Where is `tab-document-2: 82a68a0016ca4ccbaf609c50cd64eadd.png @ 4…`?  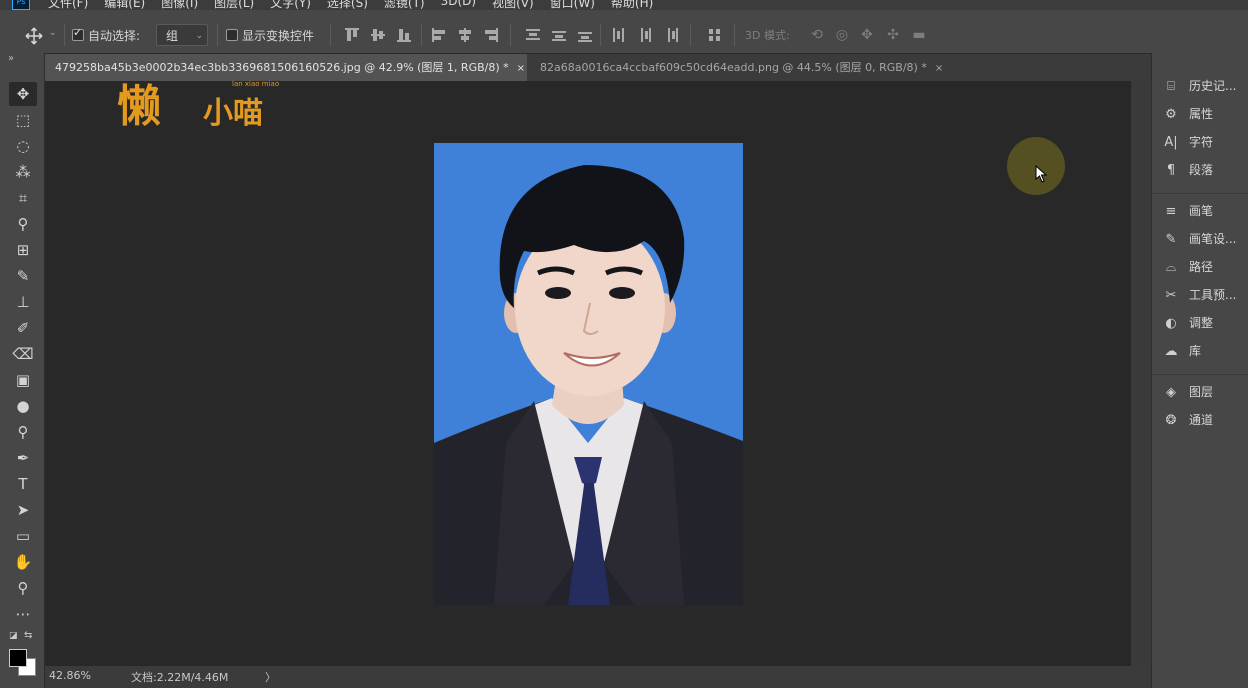
tab-document-2: 82a68a0016ca4ccbaf609c50cd64eadd.png @ 4… is located at coordinates (736, 67).